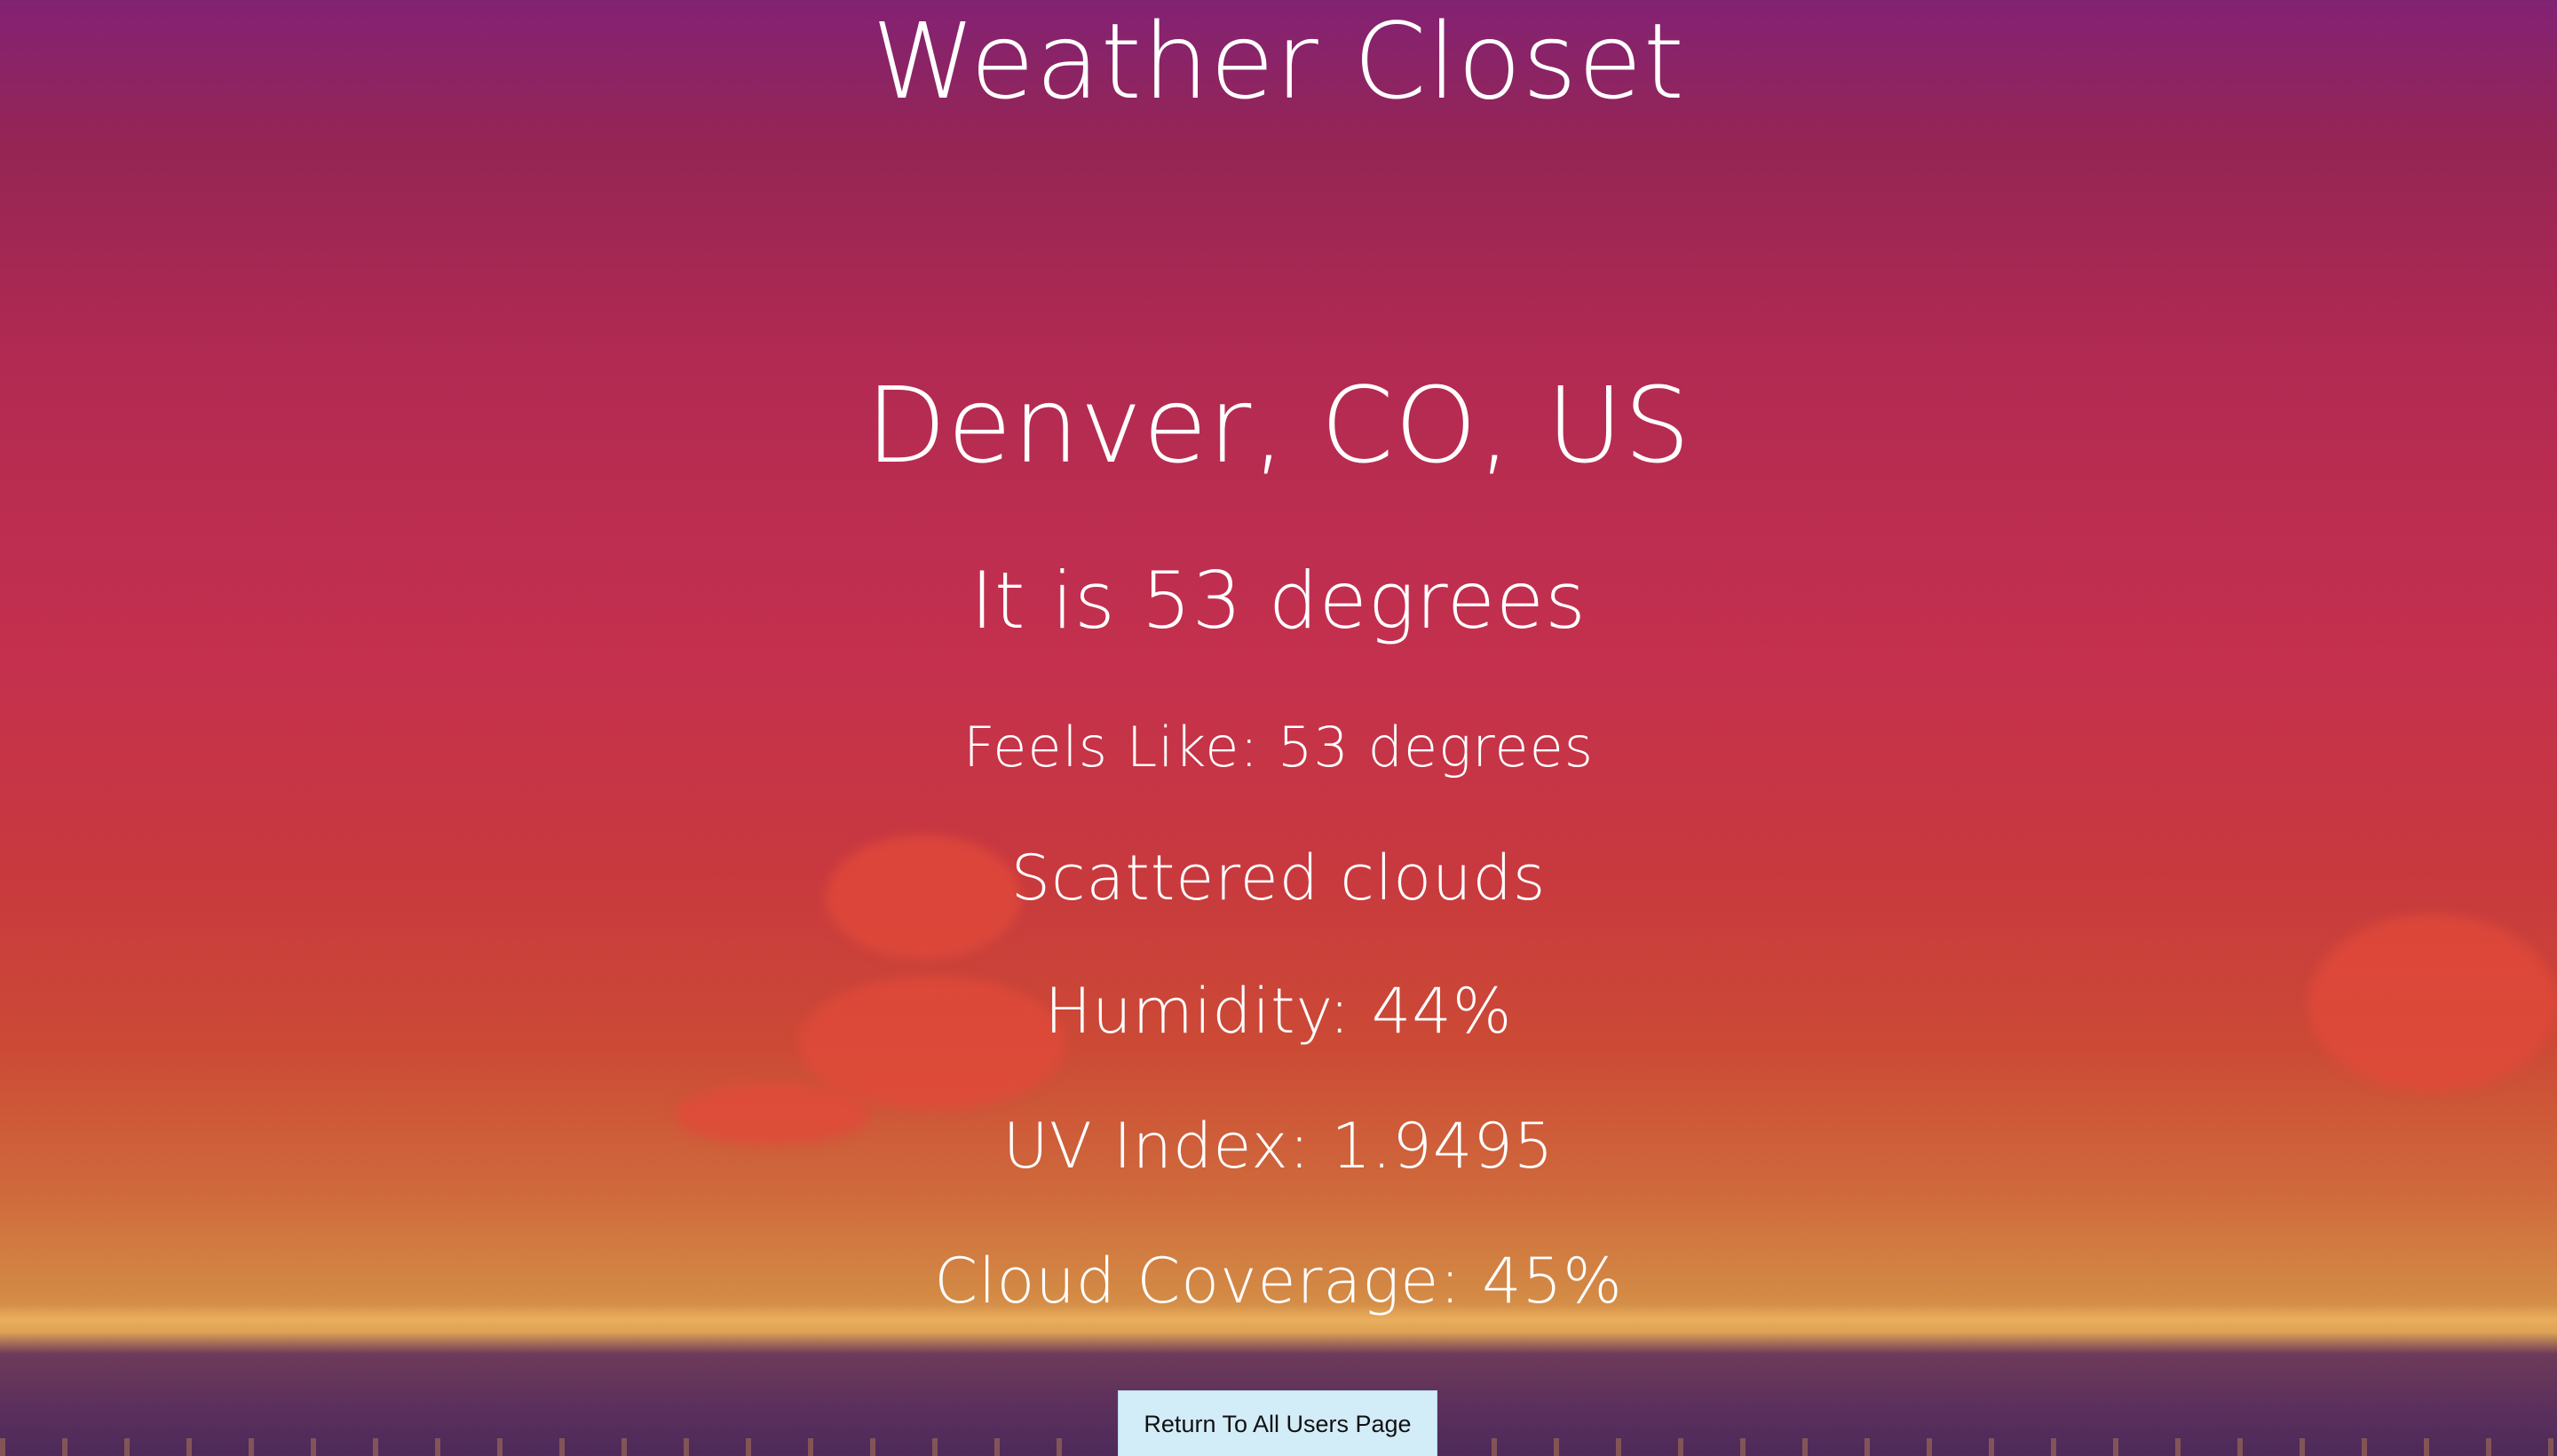  Describe the element at coordinates (1278, 747) in the screenshot. I see `feels-like-text: Feels Like: 53 degrees` at that location.